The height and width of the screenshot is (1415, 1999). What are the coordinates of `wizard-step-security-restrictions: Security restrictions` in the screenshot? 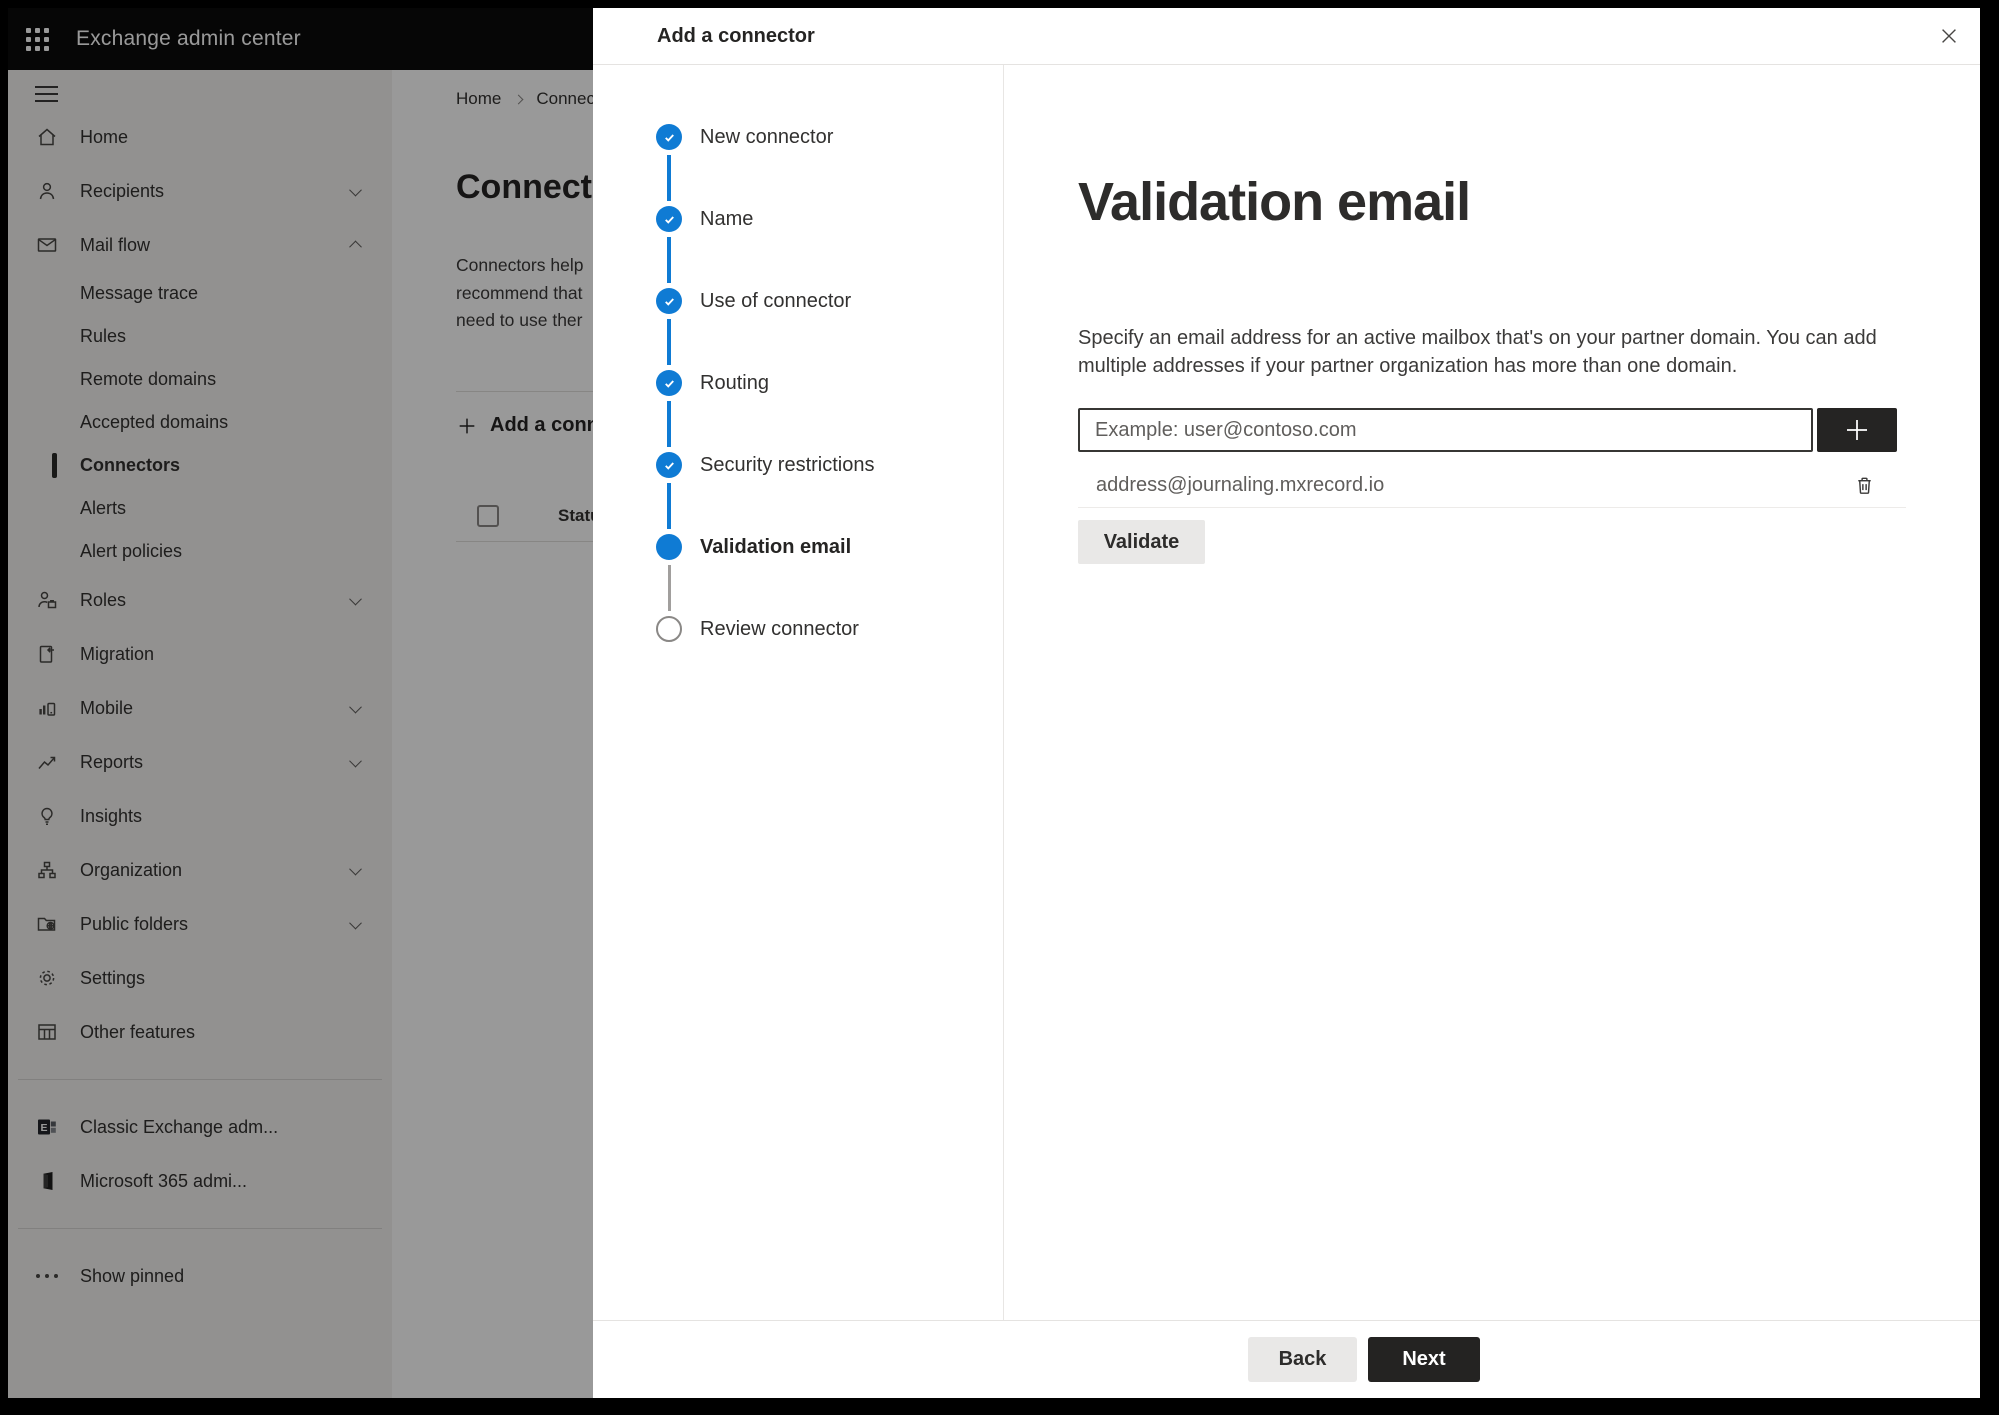 It's located at (798, 476).